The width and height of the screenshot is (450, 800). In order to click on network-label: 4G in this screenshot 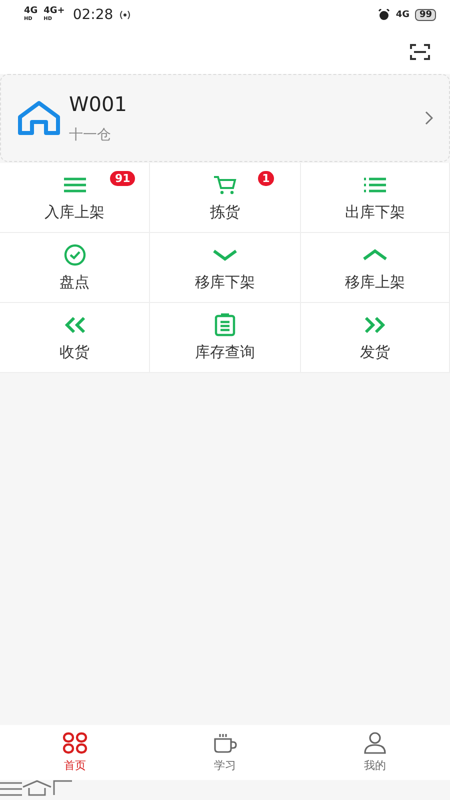, I will do `click(403, 15)`.